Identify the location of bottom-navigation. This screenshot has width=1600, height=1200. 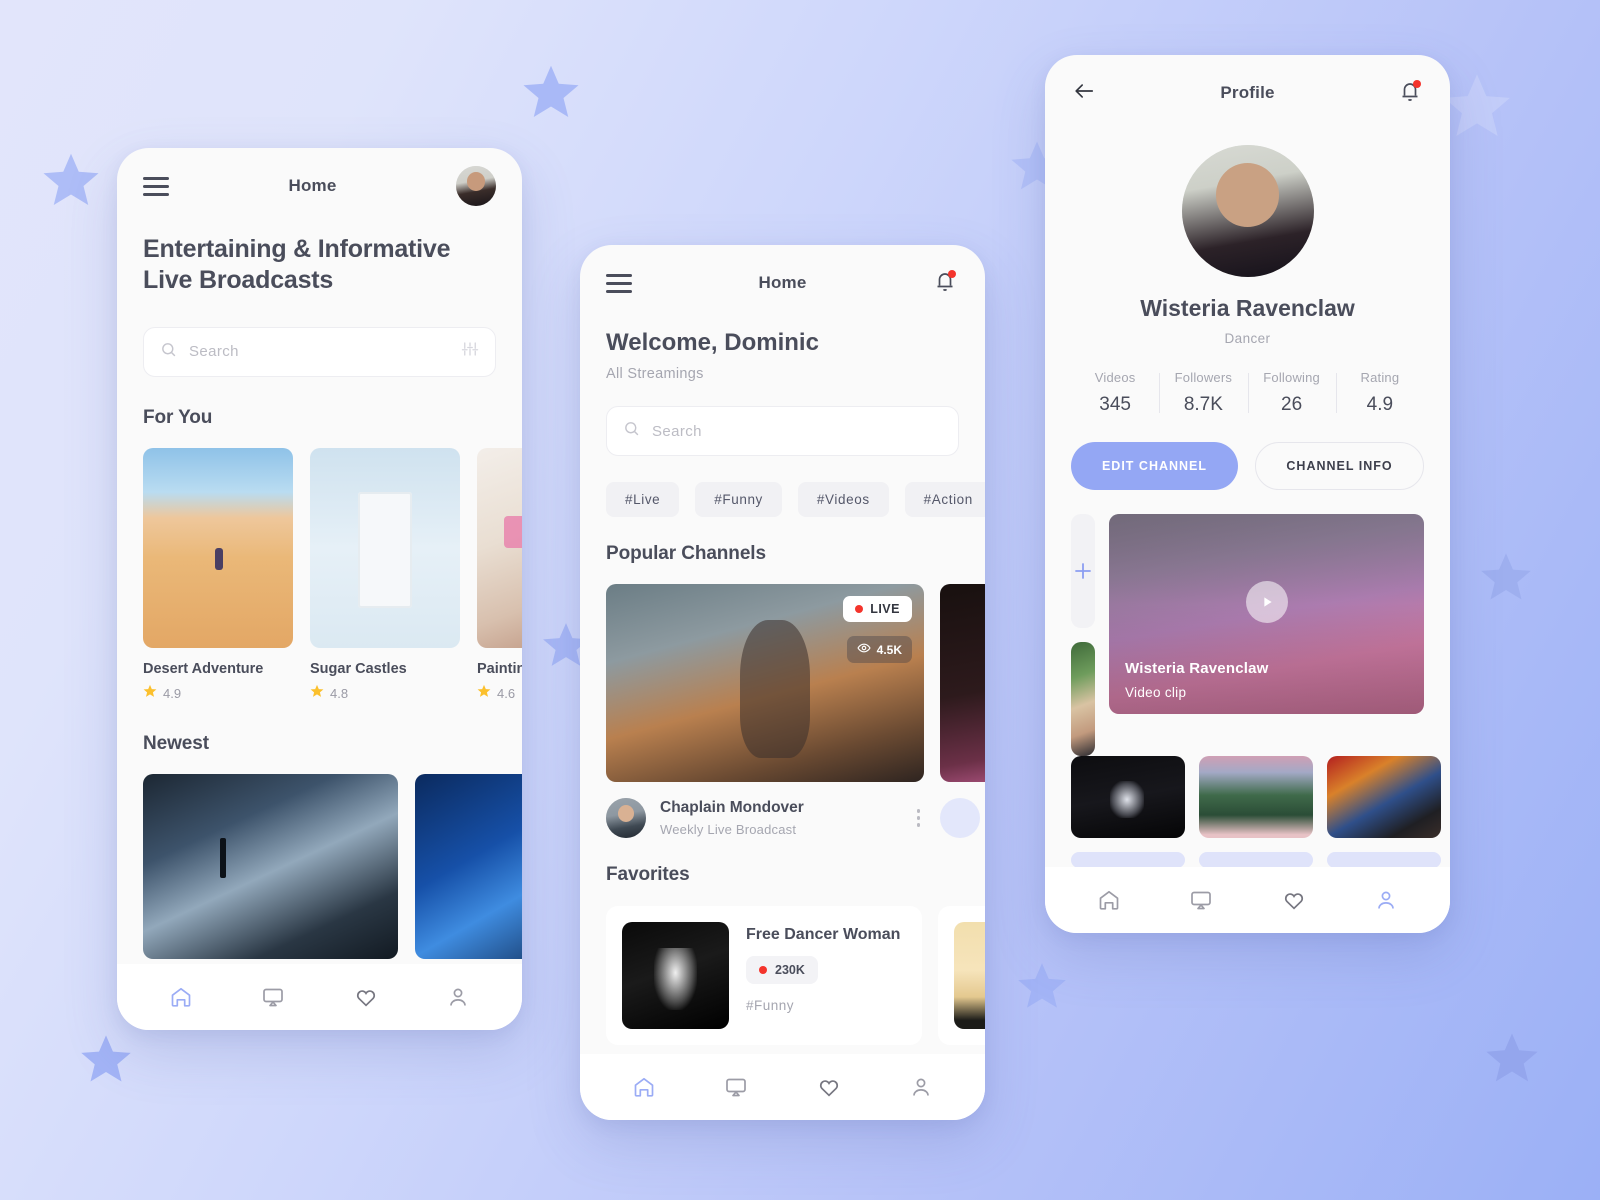
(1247, 900).